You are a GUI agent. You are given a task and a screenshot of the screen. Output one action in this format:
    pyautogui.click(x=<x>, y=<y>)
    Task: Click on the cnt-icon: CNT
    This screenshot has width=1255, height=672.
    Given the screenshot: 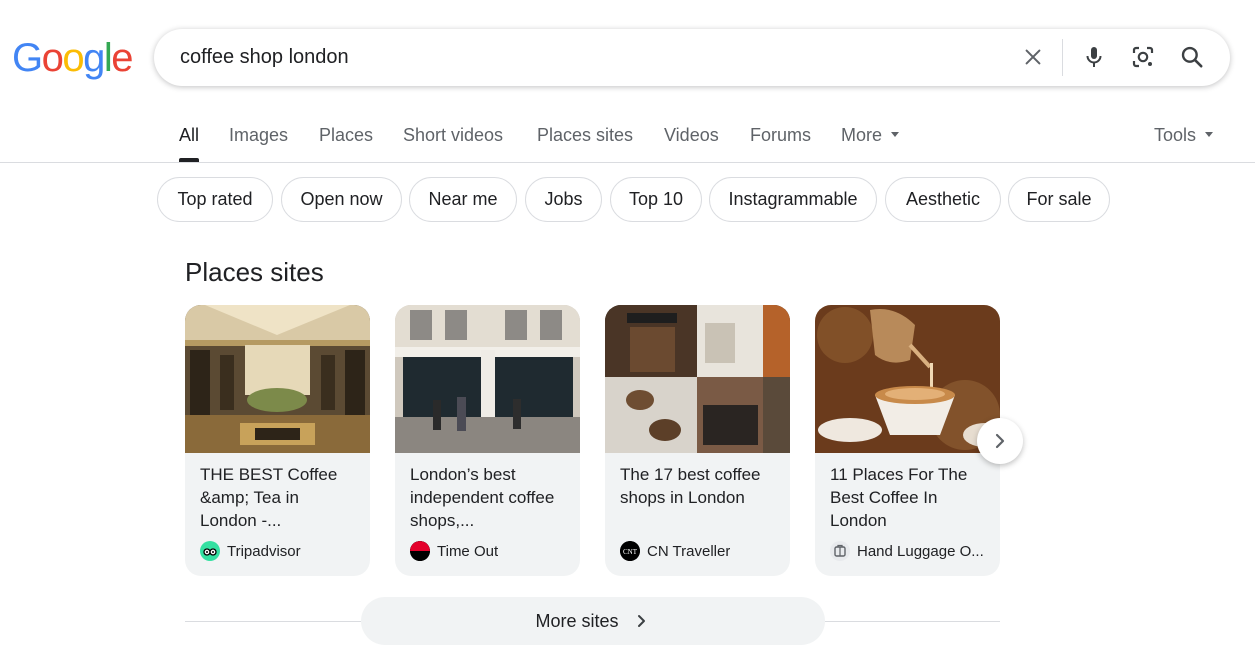 What is the action you would take?
    pyautogui.click(x=630, y=551)
    